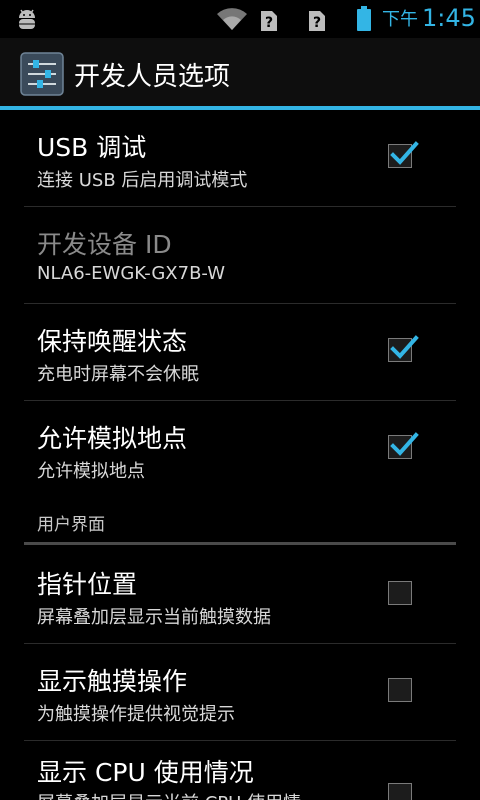  Describe the element at coordinates (136, 714) in the screenshot. I see `pref-summary: 为触摸操作提供视觉提示` at that location.